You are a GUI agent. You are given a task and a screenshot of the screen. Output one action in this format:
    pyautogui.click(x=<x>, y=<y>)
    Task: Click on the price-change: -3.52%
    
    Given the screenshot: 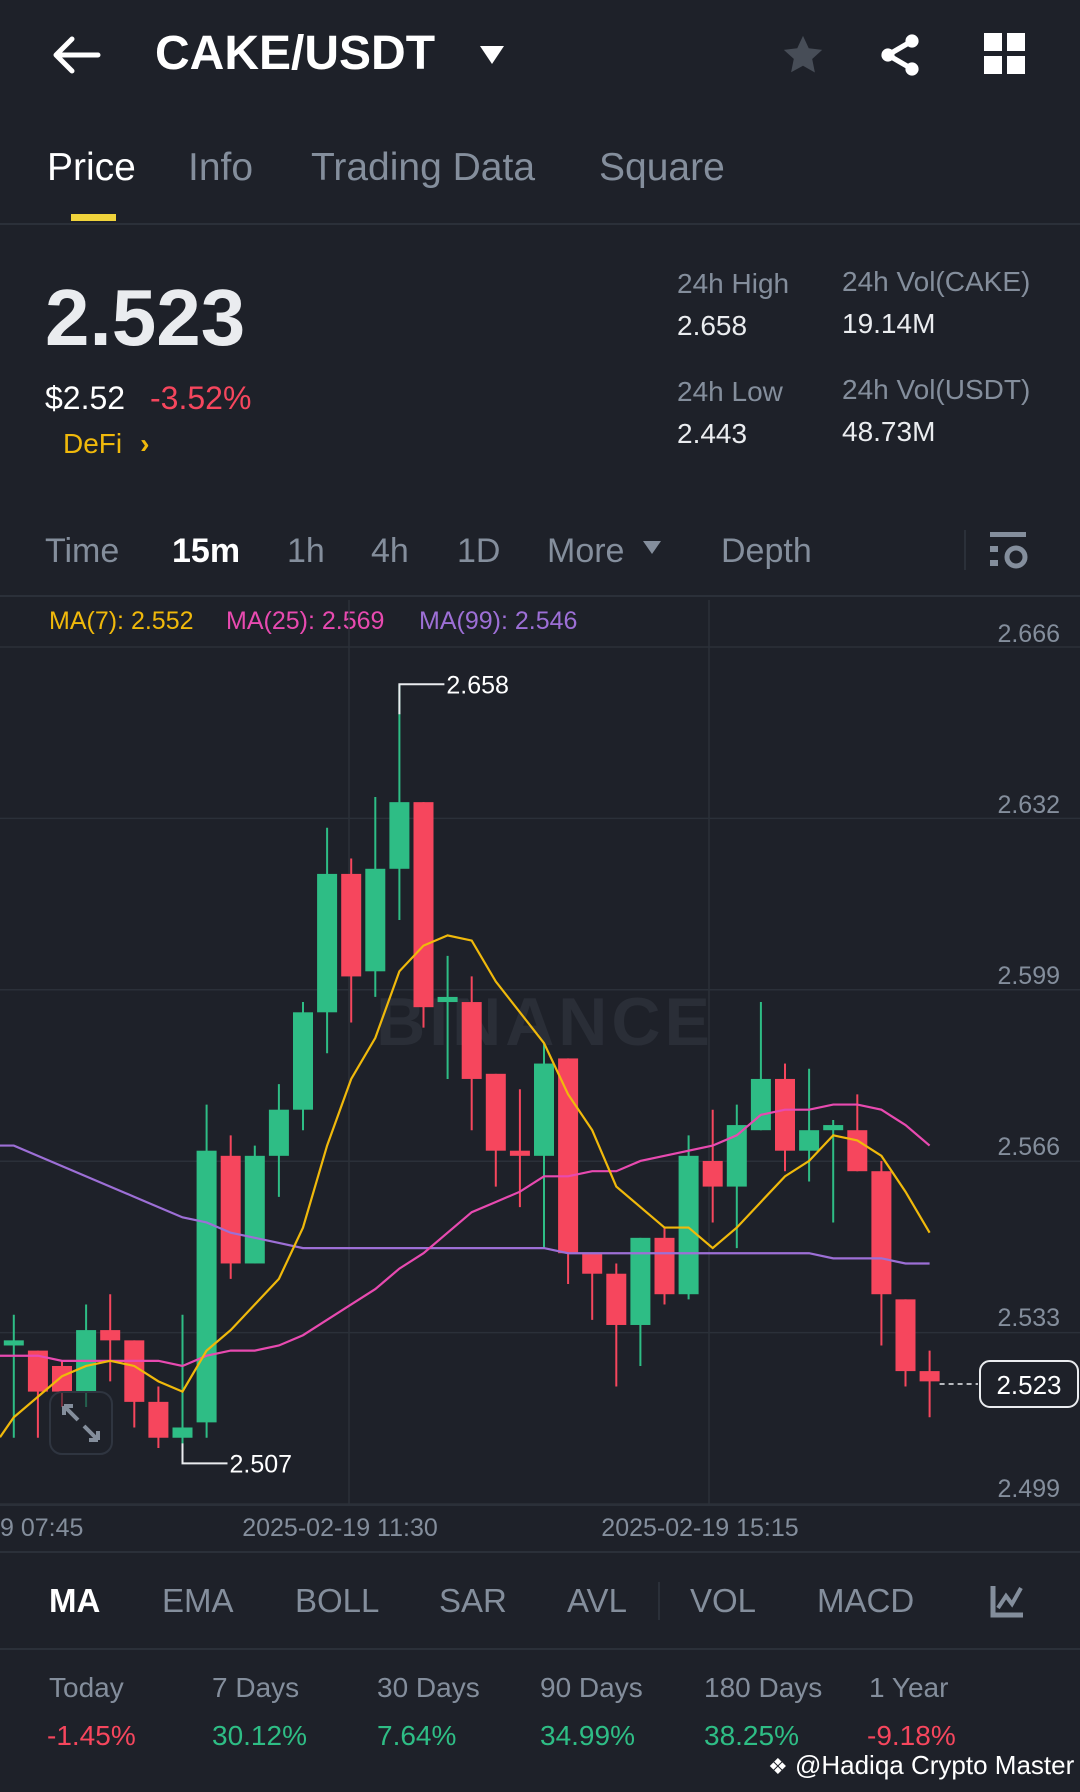 What is the action you would take?
    pyautogui.click(x=201, y=398)
    